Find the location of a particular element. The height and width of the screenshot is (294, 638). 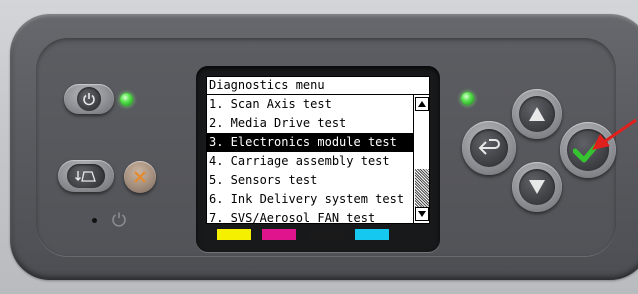

power-icon is located at coordinates (89, 99).